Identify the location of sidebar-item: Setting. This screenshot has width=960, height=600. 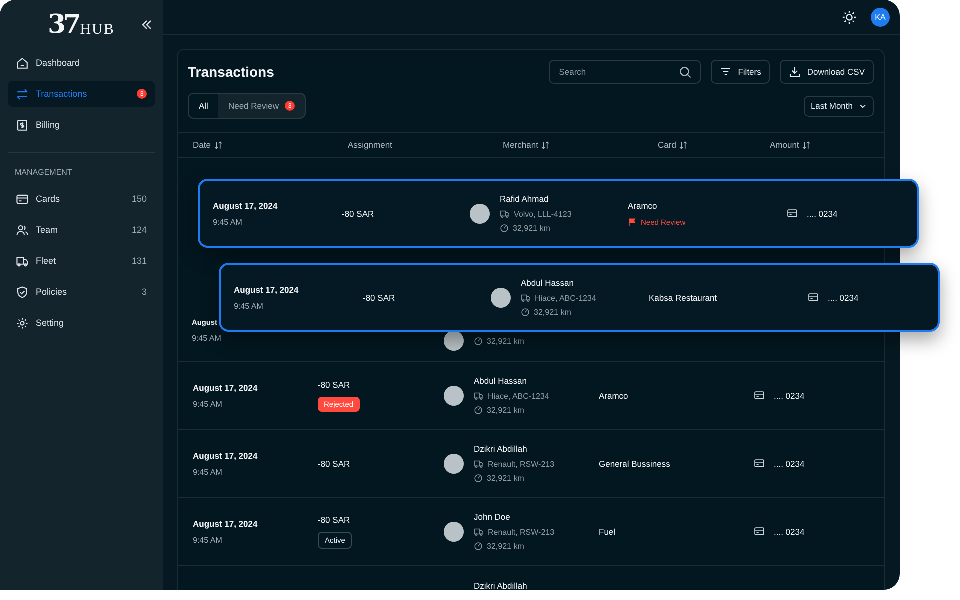
(81, 323).